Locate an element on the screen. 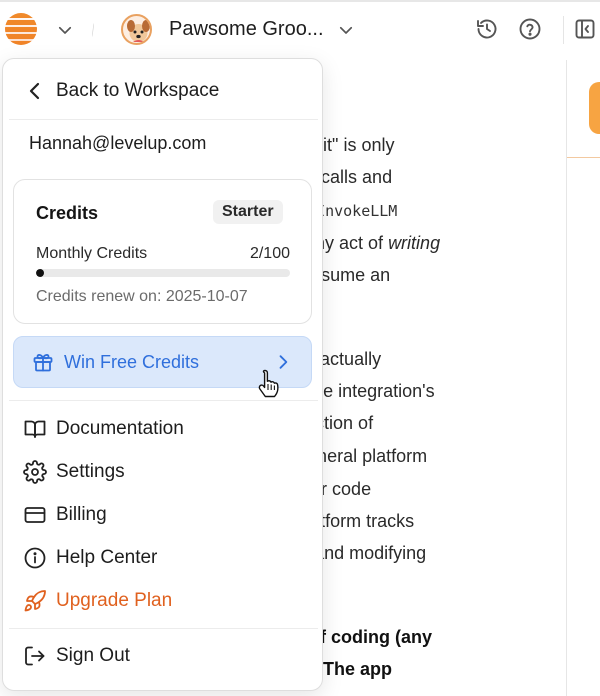 Image resolution: width=600 pixels, height=696 pixels. history-icon is located at coordinates (487, 29).